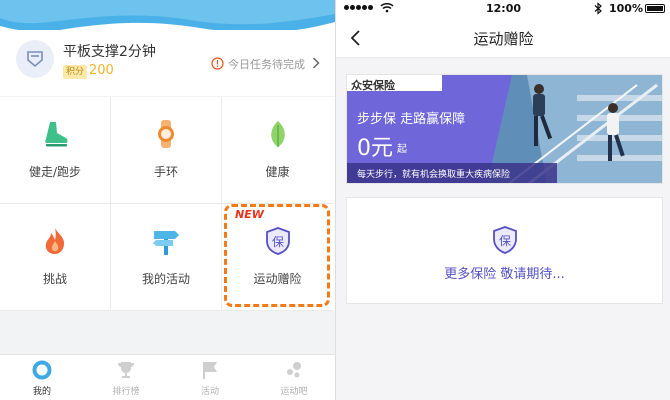  Describe the element at coordinates (167, 63) in the screenshot. I see `daily-task-card: 平板支撑2分钟 积分 200 今日任务待完成` at that location.